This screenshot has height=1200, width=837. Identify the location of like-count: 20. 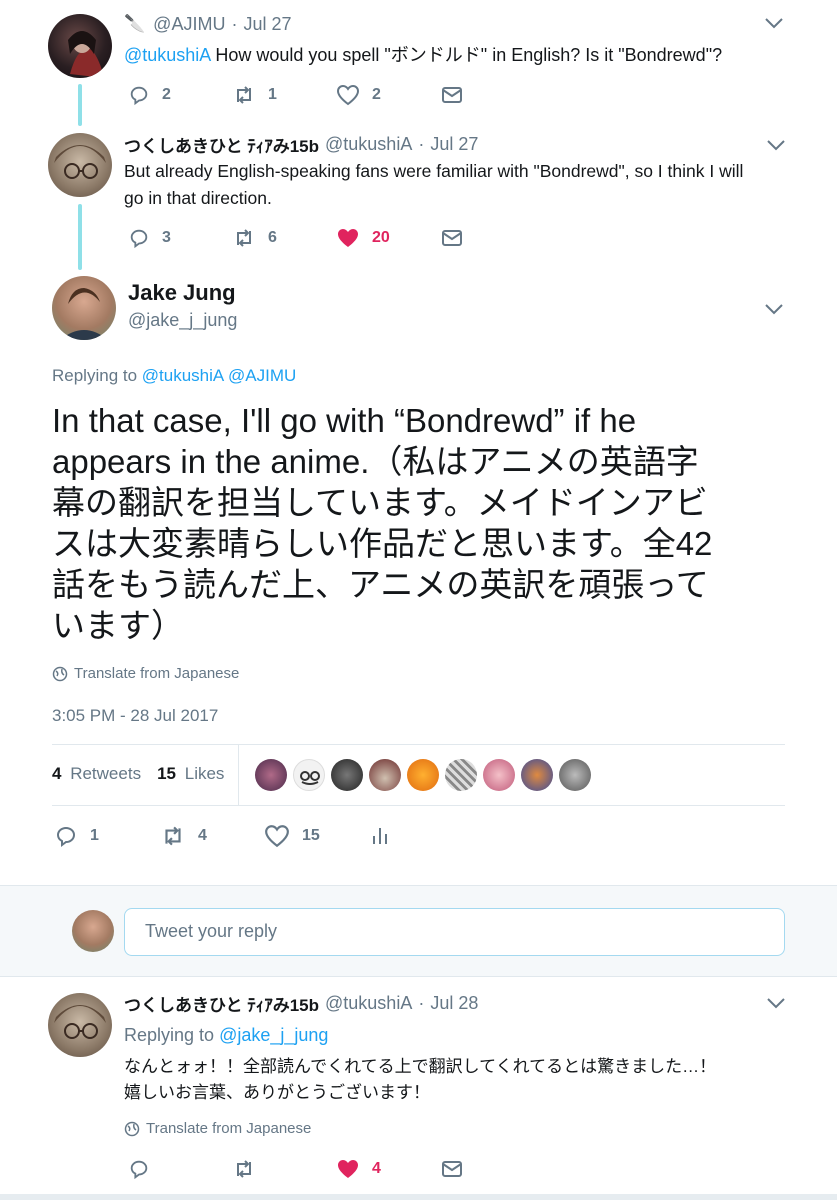
(381, 237).